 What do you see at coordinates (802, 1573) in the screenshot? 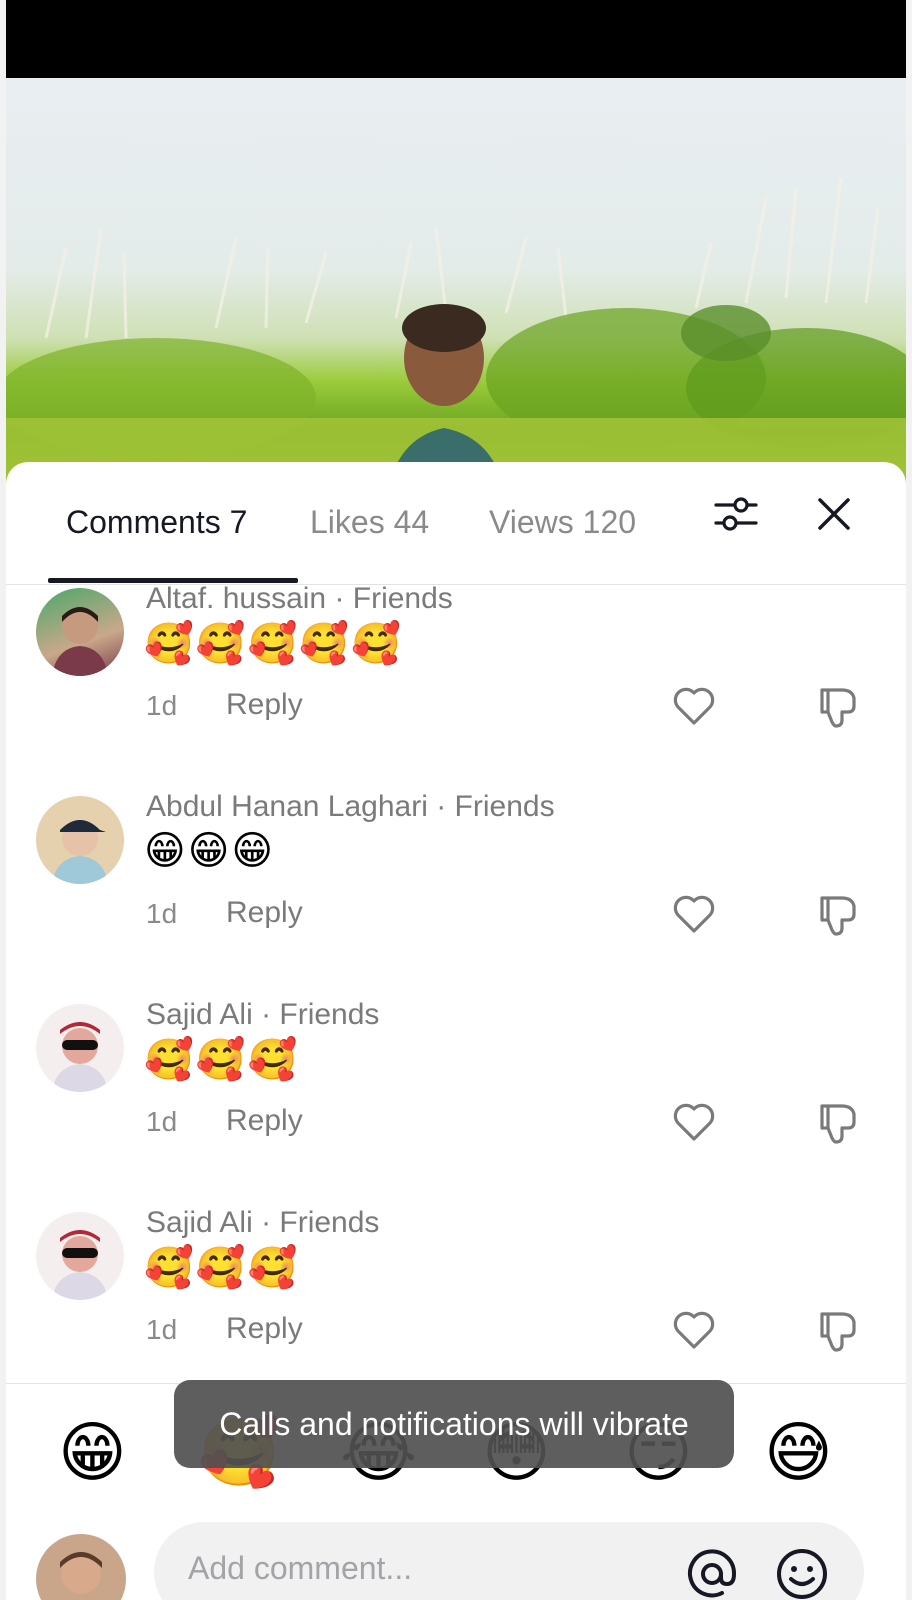
I see `emoji-icon` at bounding box center [802, 1573].